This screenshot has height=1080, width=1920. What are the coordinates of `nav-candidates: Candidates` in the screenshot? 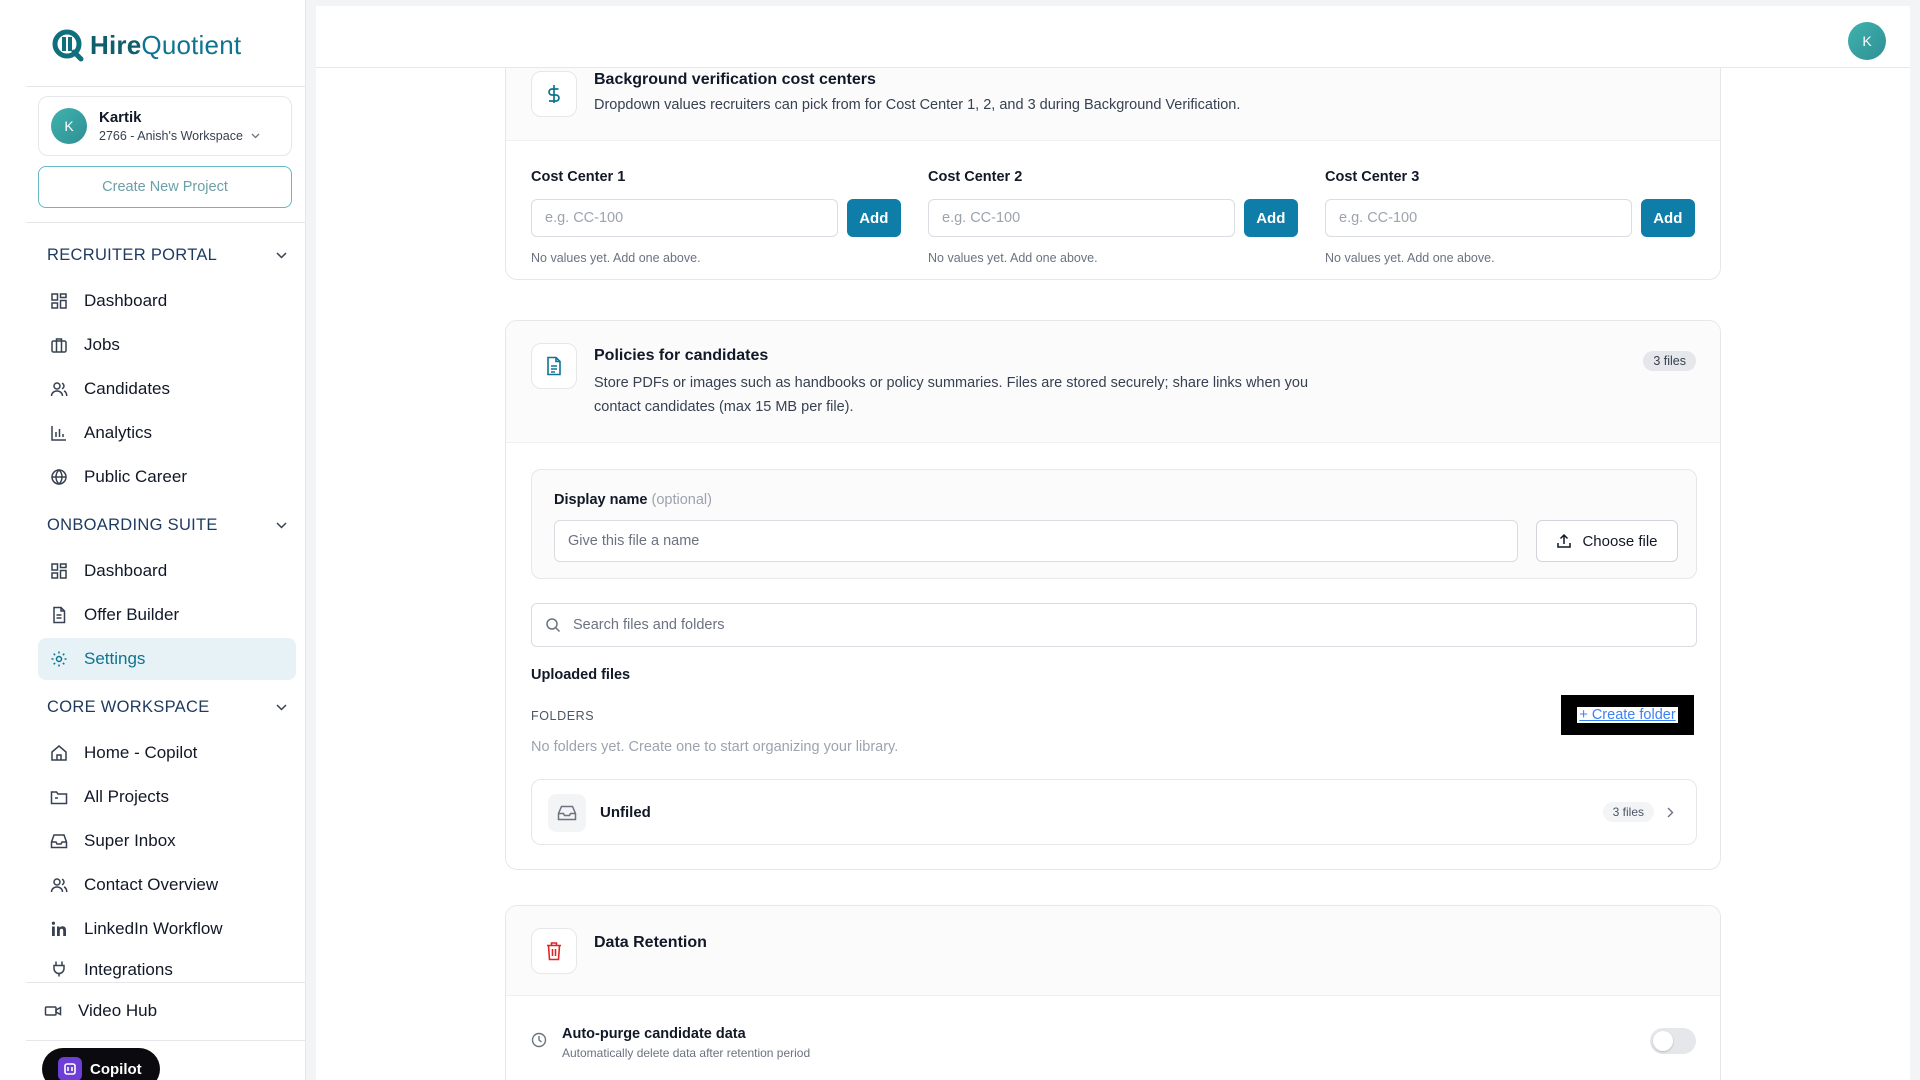 It's located at (167, 389).